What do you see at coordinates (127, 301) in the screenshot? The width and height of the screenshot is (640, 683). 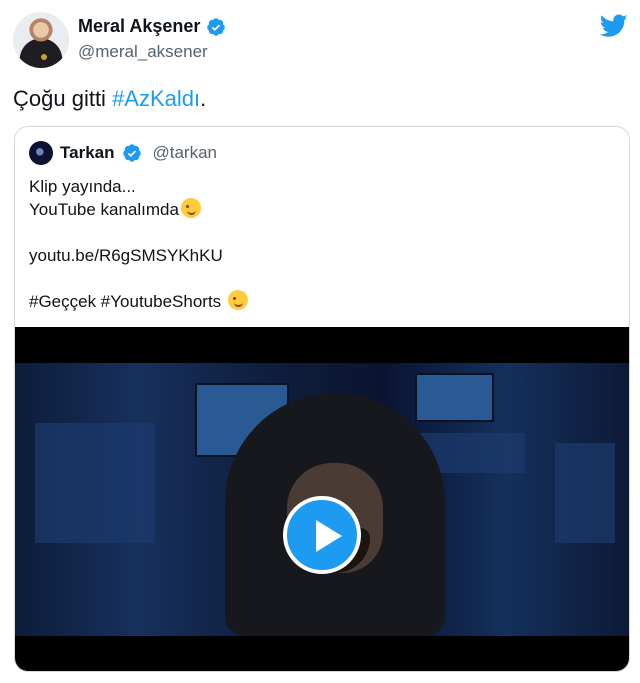 I see `quoted-hashtags: #Geççek #YoutubeShorts` at bounding box center [127, 301].